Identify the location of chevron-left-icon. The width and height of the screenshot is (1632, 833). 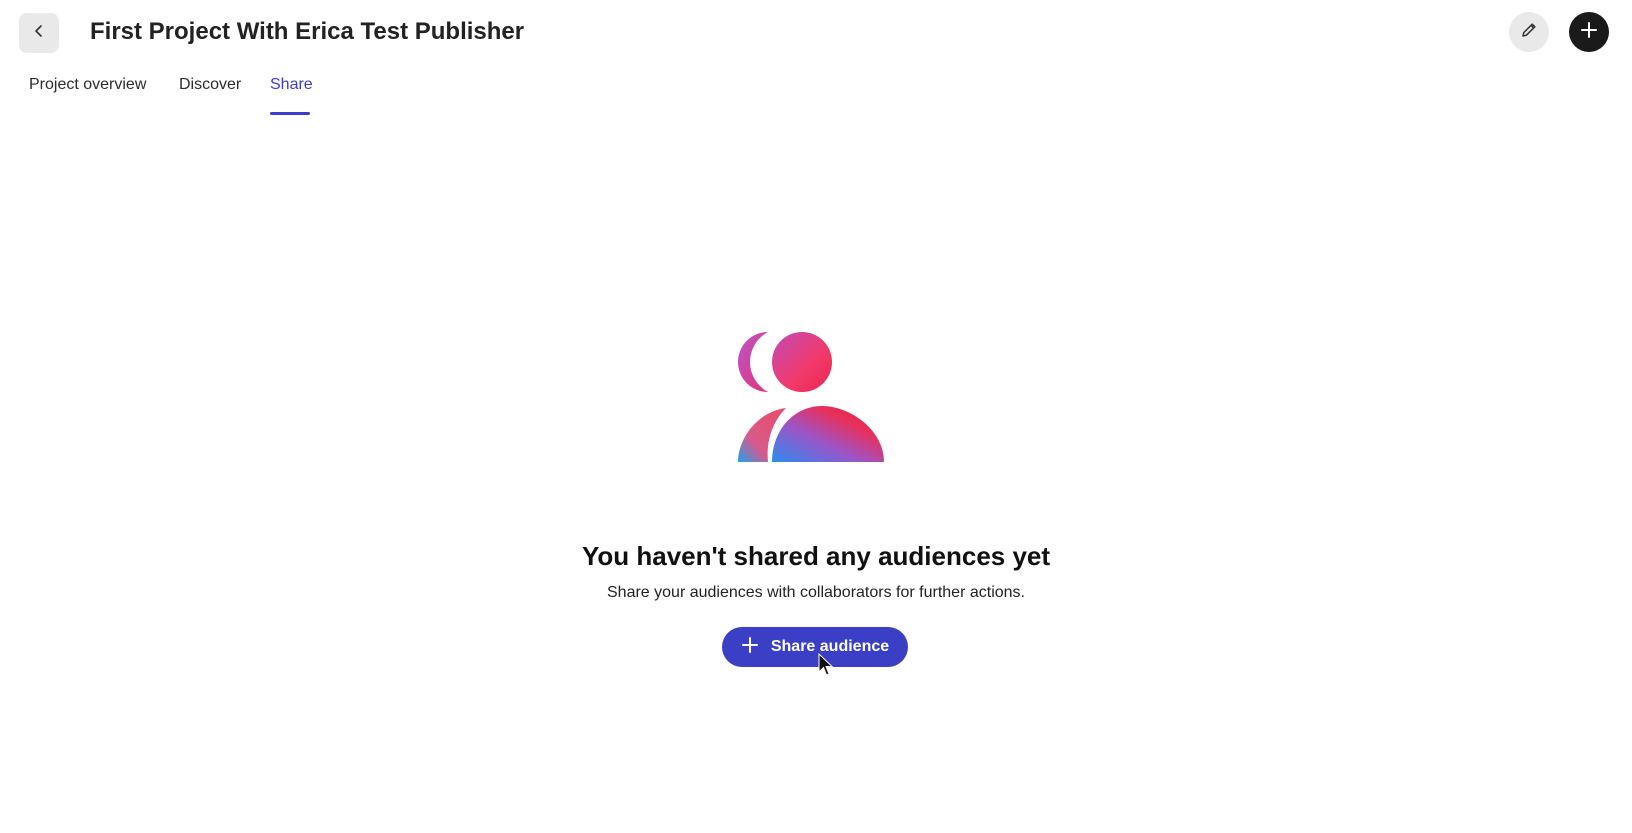
(39, 33).